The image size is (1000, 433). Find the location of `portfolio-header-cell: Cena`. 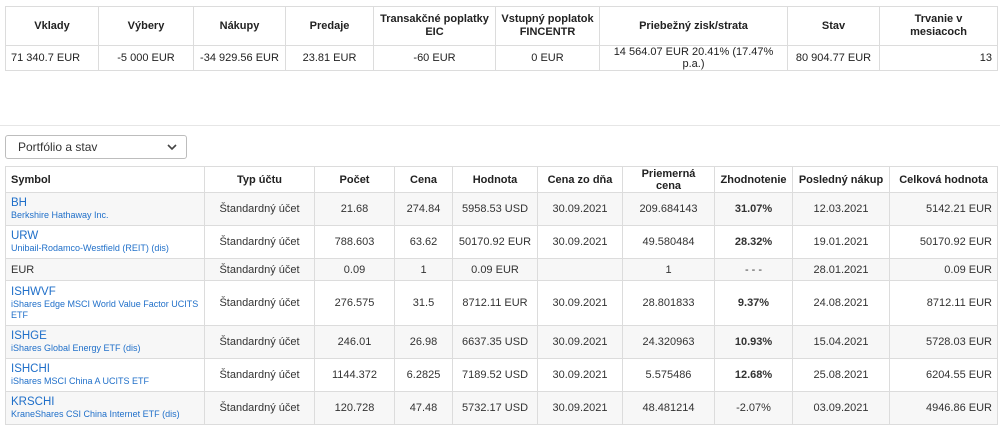

portfolio-header-cell: Cena is located at coordinates (423, 179).